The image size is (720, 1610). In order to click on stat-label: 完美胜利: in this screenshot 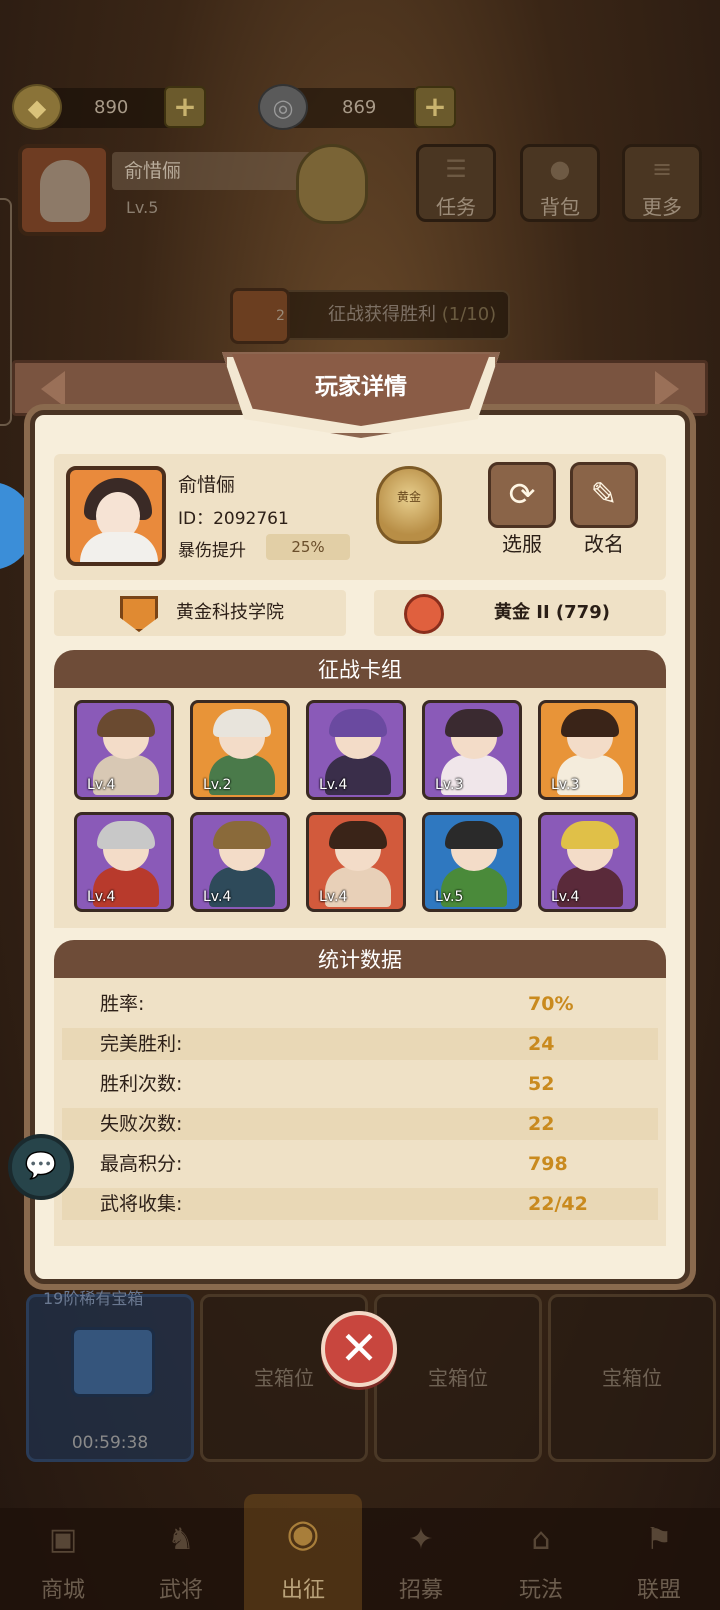, I will do `click(141, 1044)`.